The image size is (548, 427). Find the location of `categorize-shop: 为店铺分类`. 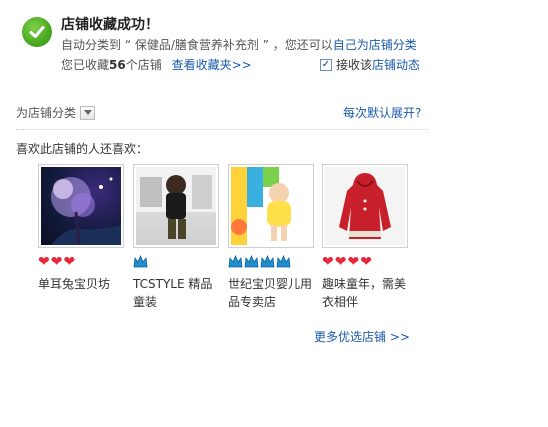

categorize-shop: 为店铺分类 is located at coordinates (56, 112).